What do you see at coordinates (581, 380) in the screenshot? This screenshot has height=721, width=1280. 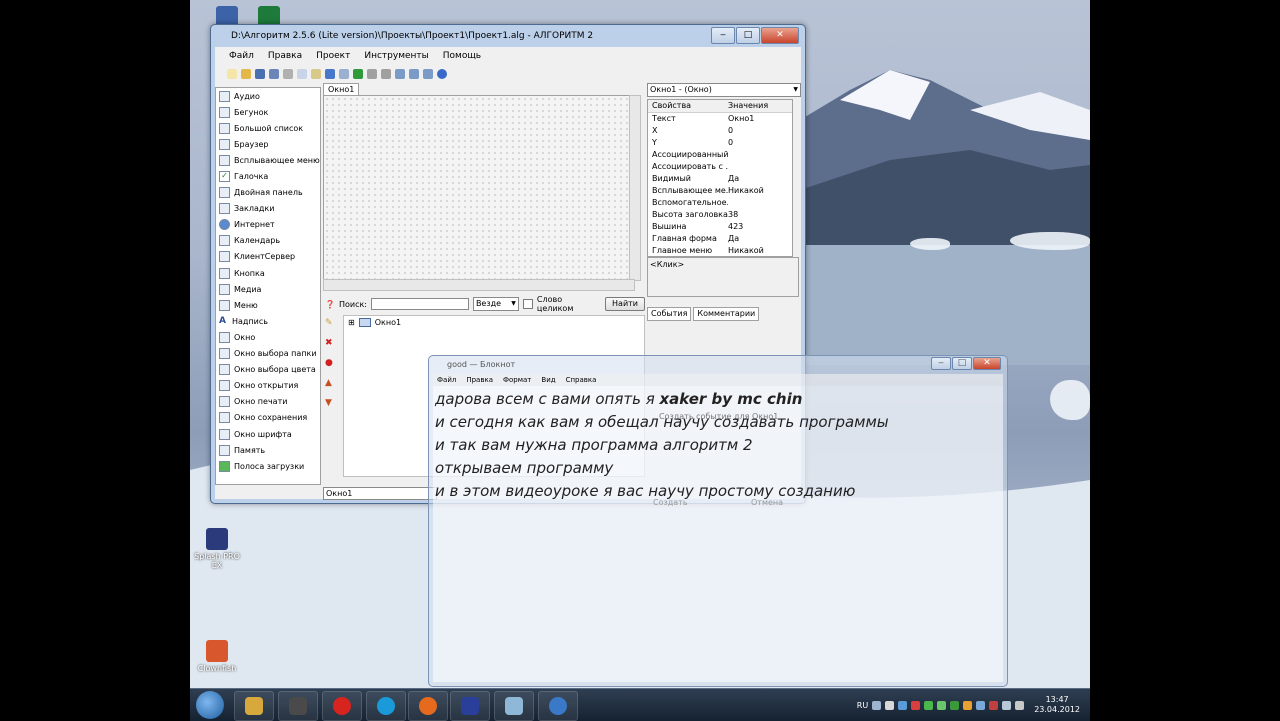 I see `notepad-menu-help: Справка` at bounding box center [581, 380].